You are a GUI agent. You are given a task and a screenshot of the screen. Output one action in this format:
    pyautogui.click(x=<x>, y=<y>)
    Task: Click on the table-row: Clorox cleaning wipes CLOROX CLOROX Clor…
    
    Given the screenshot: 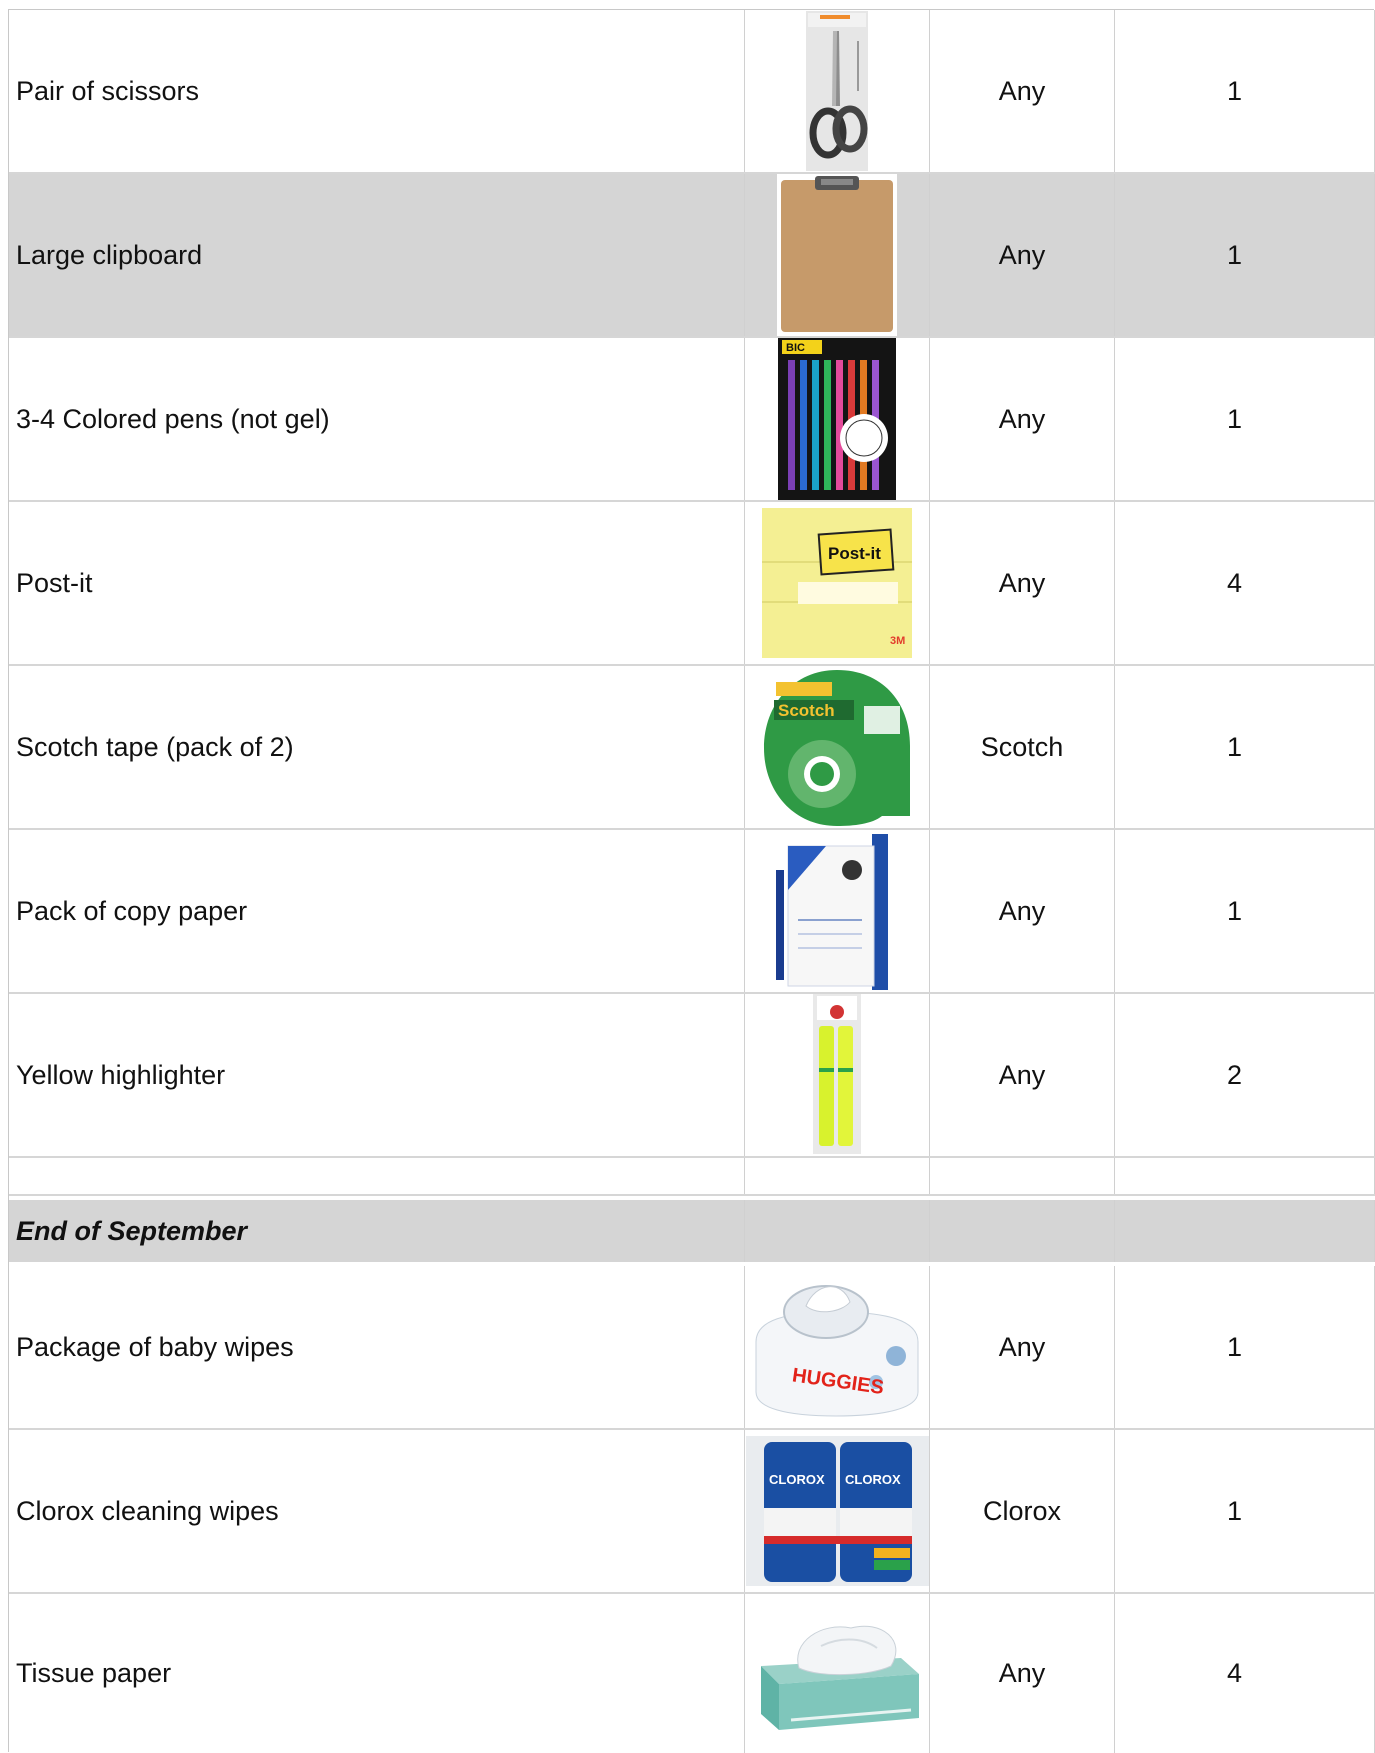 What is the action you would take?
    pyautogui.click(x=692, y=1512)
    